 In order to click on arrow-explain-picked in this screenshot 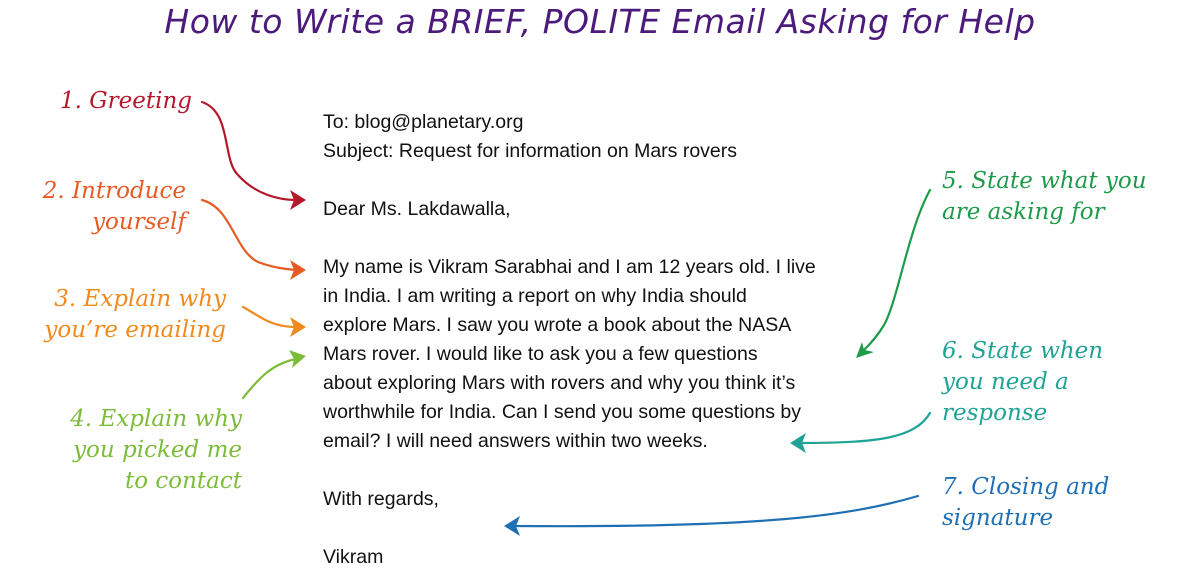, I will do `click(269, 378)`.